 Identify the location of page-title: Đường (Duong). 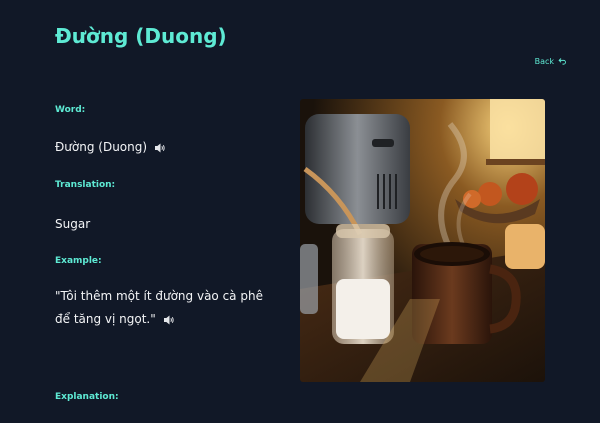
(141, 36).